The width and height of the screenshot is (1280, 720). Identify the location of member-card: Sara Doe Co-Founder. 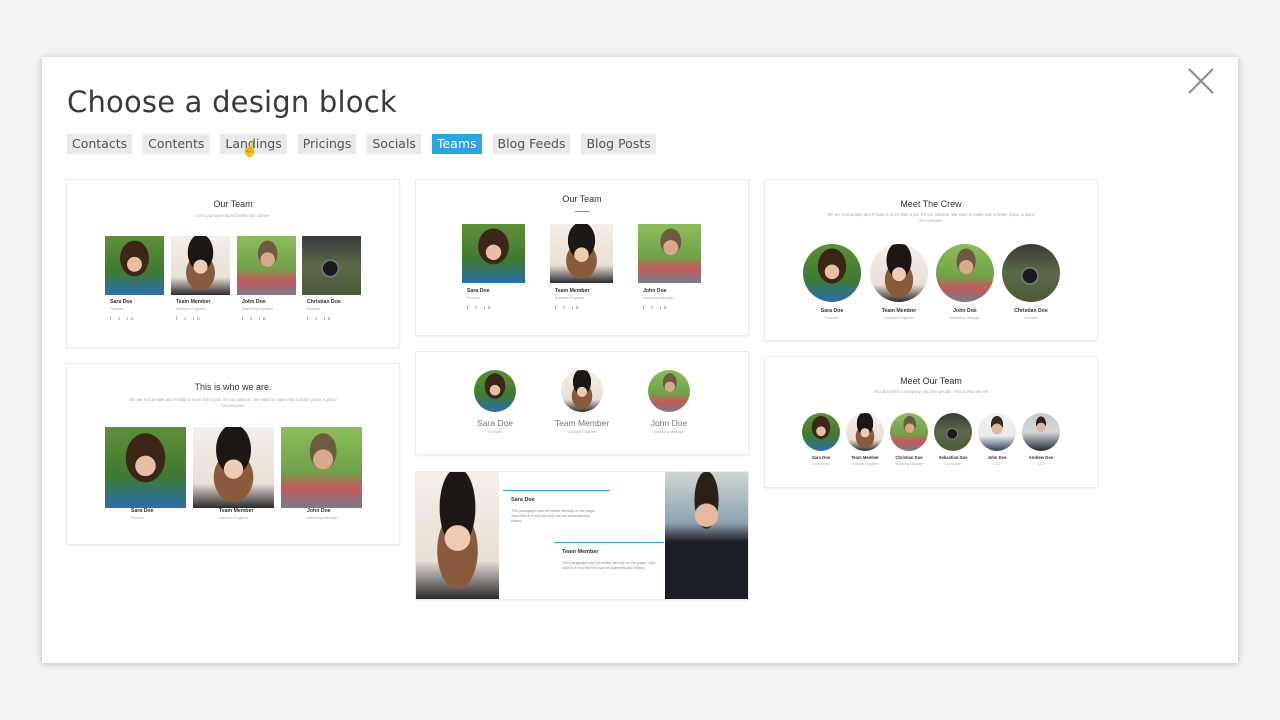
(821, 443).